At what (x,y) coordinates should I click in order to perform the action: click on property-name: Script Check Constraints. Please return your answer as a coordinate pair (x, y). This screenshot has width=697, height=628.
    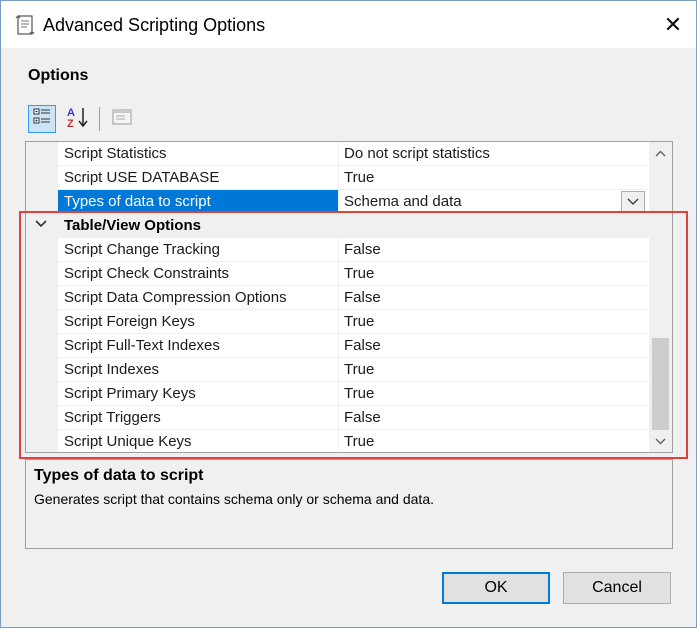
    Looking at the image, I should click on (147, 273).